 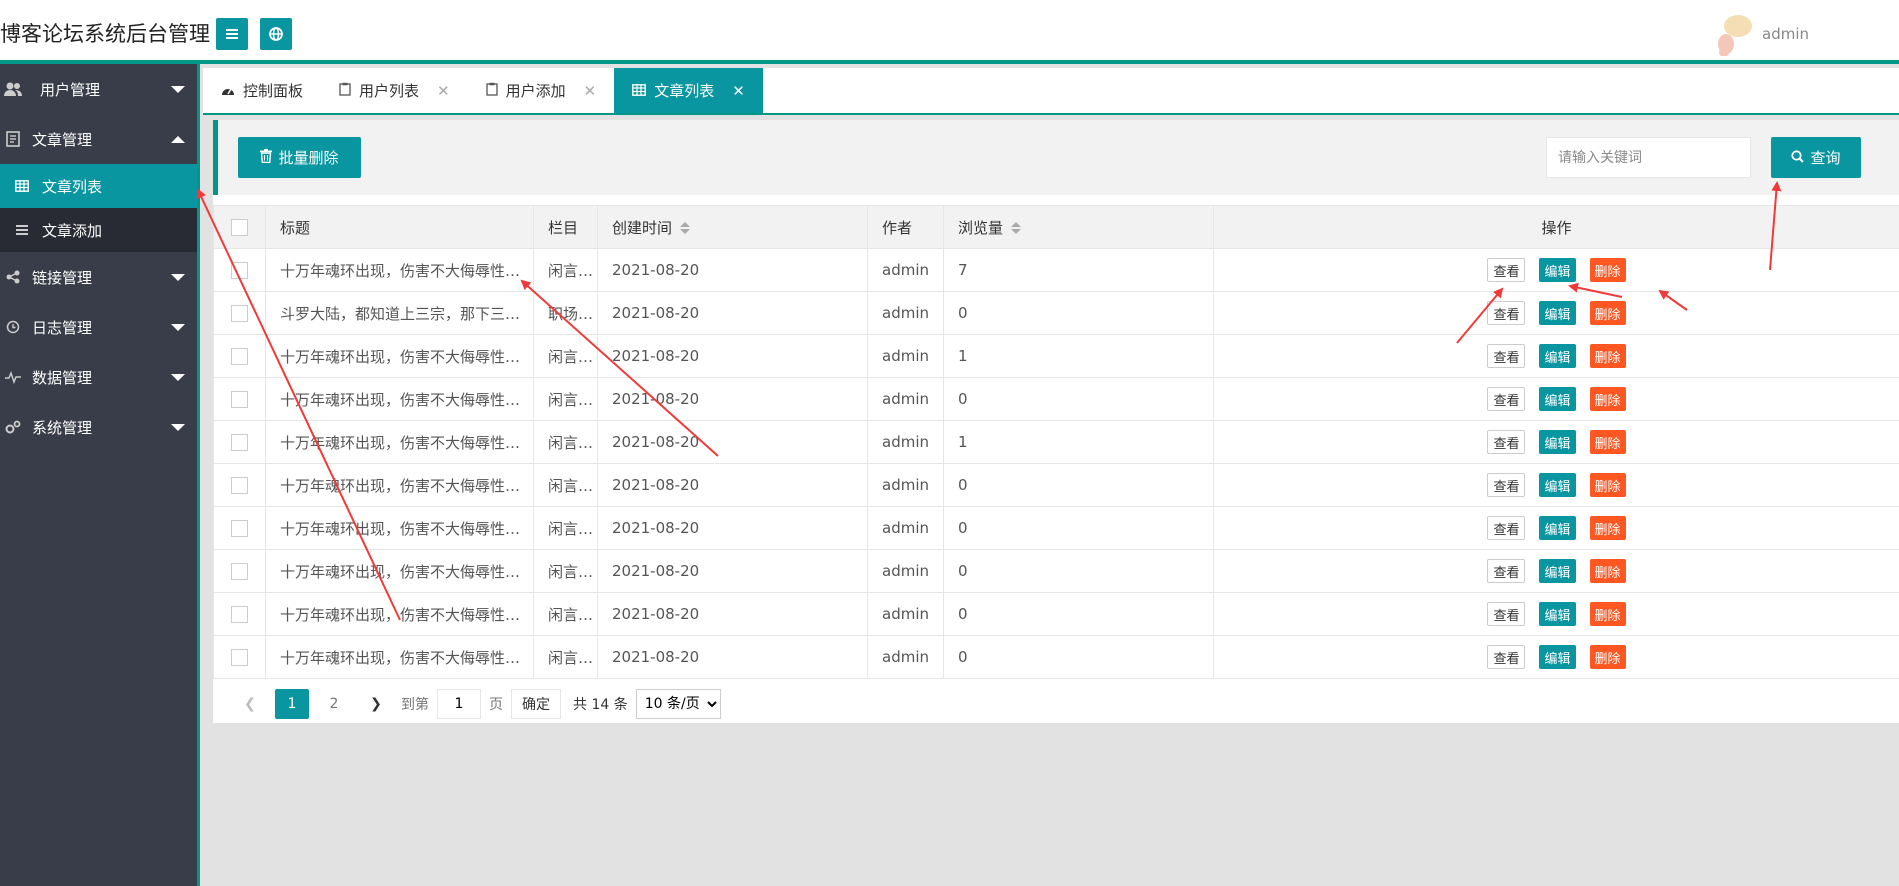 What do you see at coordinates (98, 327) in the screenshot?
I see `sidebar-item-logs: 日志管理` at bounding box center [98, 327].